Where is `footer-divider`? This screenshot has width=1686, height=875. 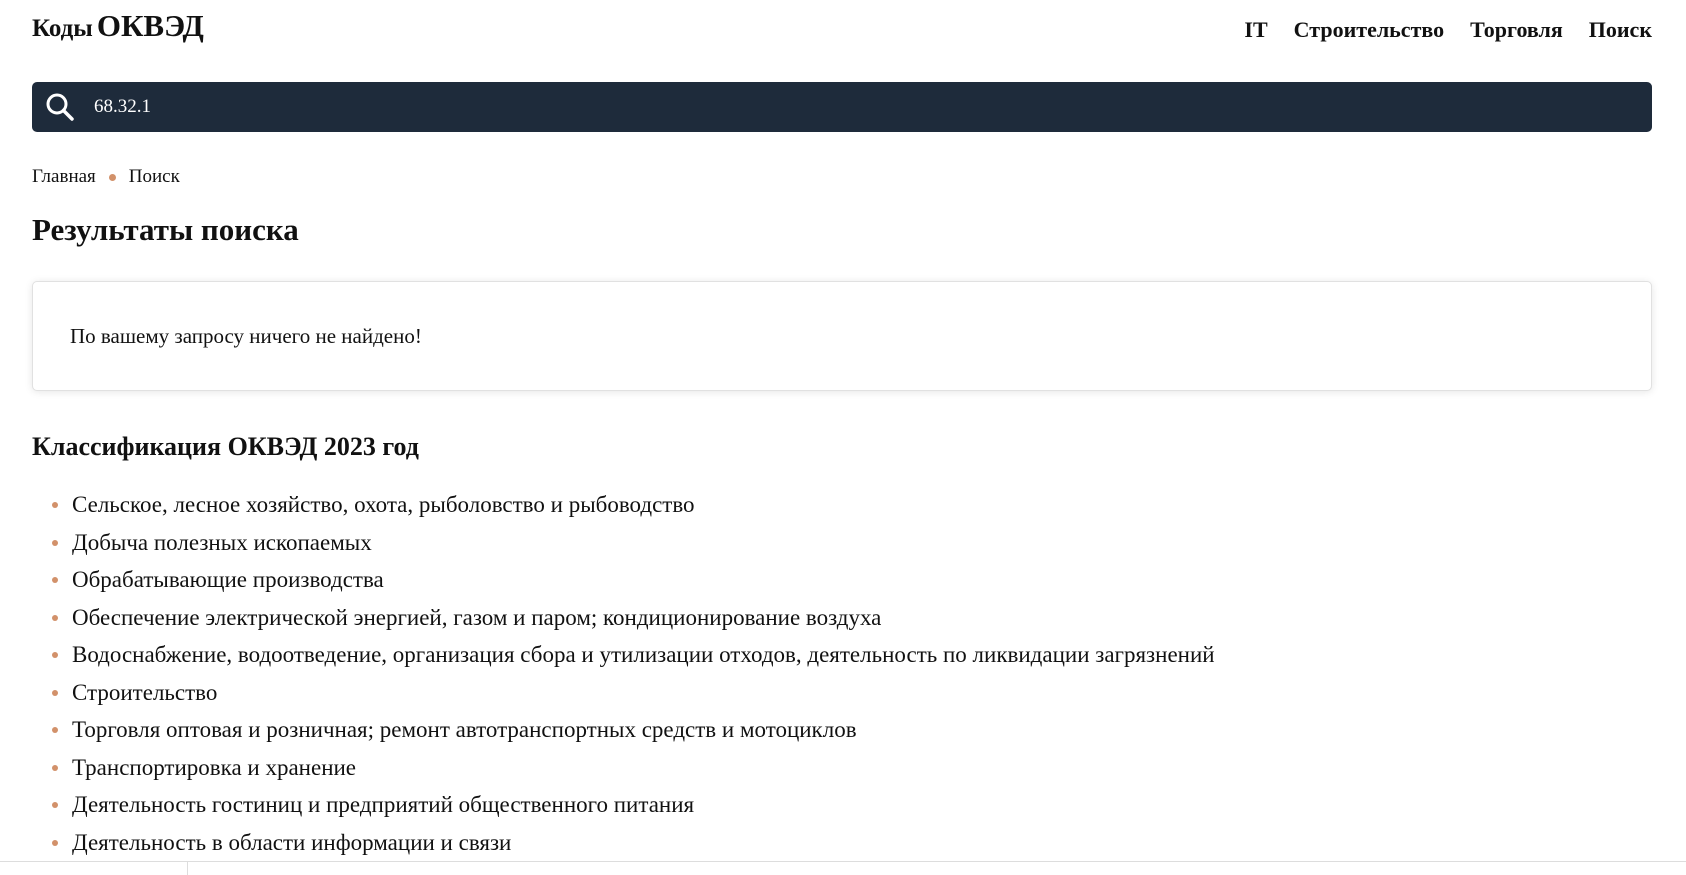 footer-divider is located at coordinates (843, 861).